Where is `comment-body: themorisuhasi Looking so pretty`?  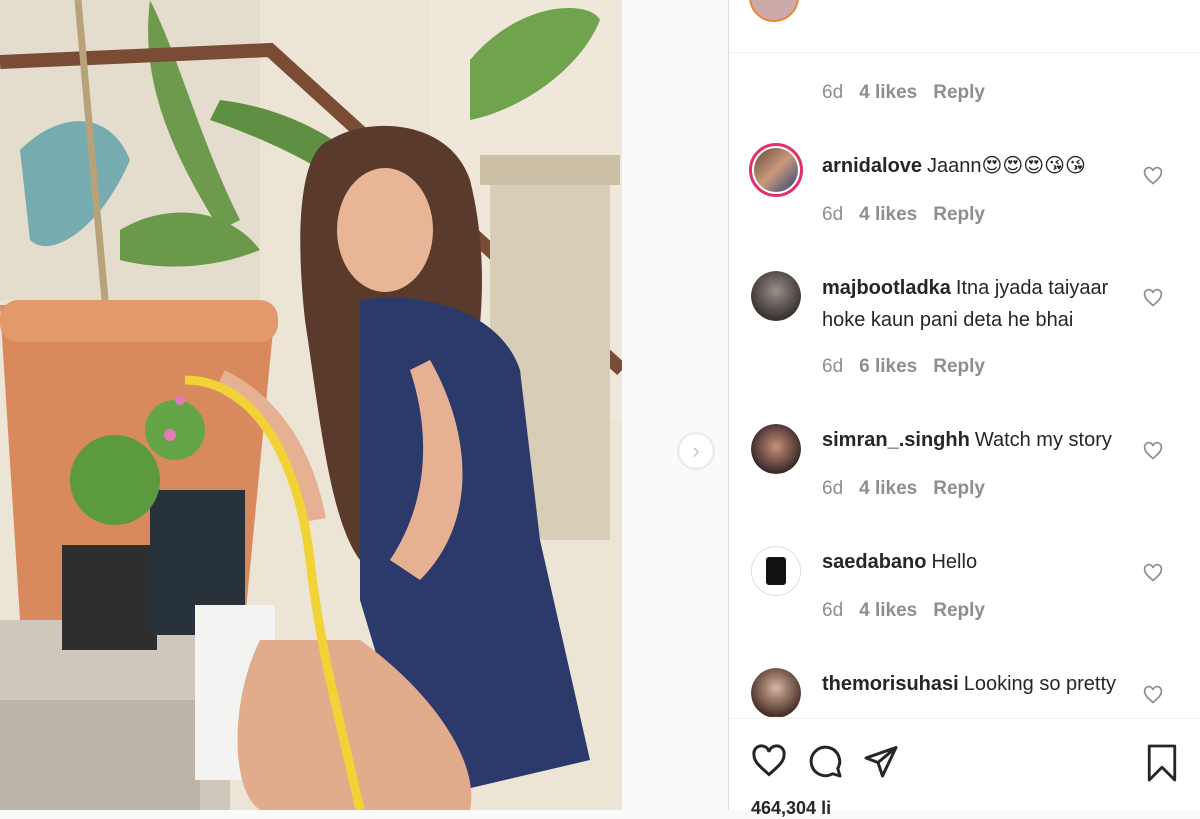 comment-body: themorisuhasi Looking so pretty is located at coordinates (977, 684).